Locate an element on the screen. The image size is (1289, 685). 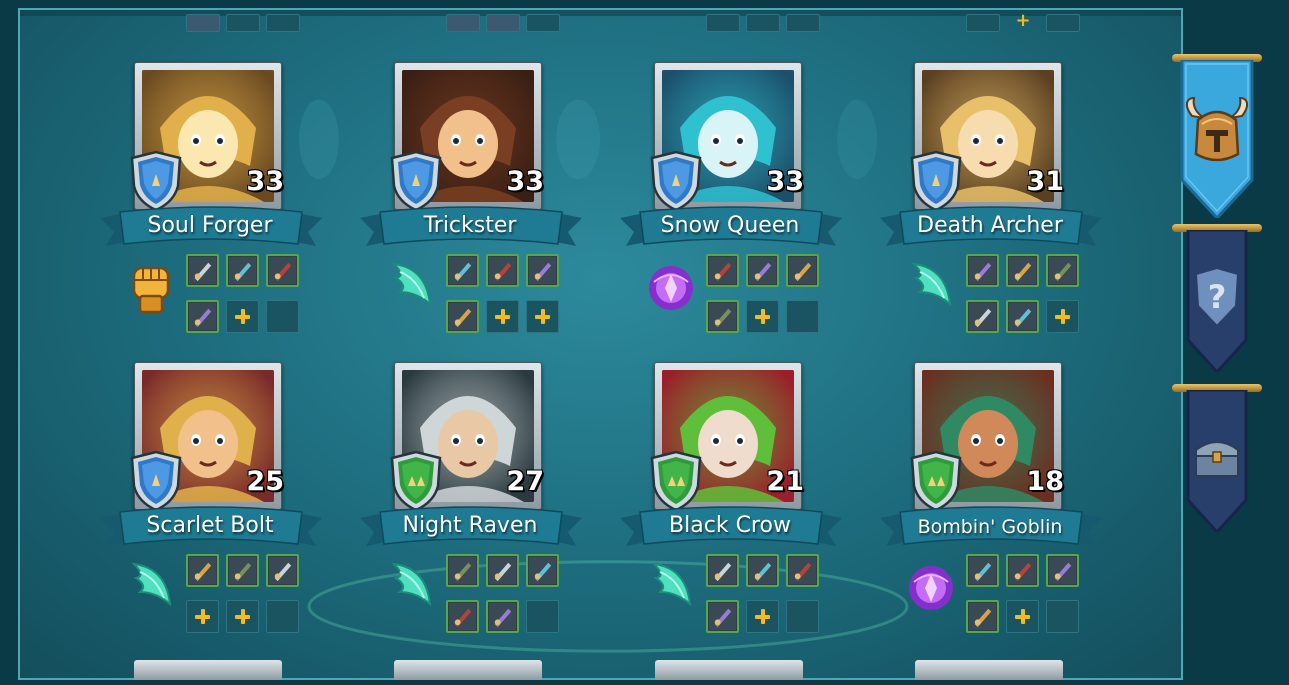
wing-icon is located at coordinates (931, 284).